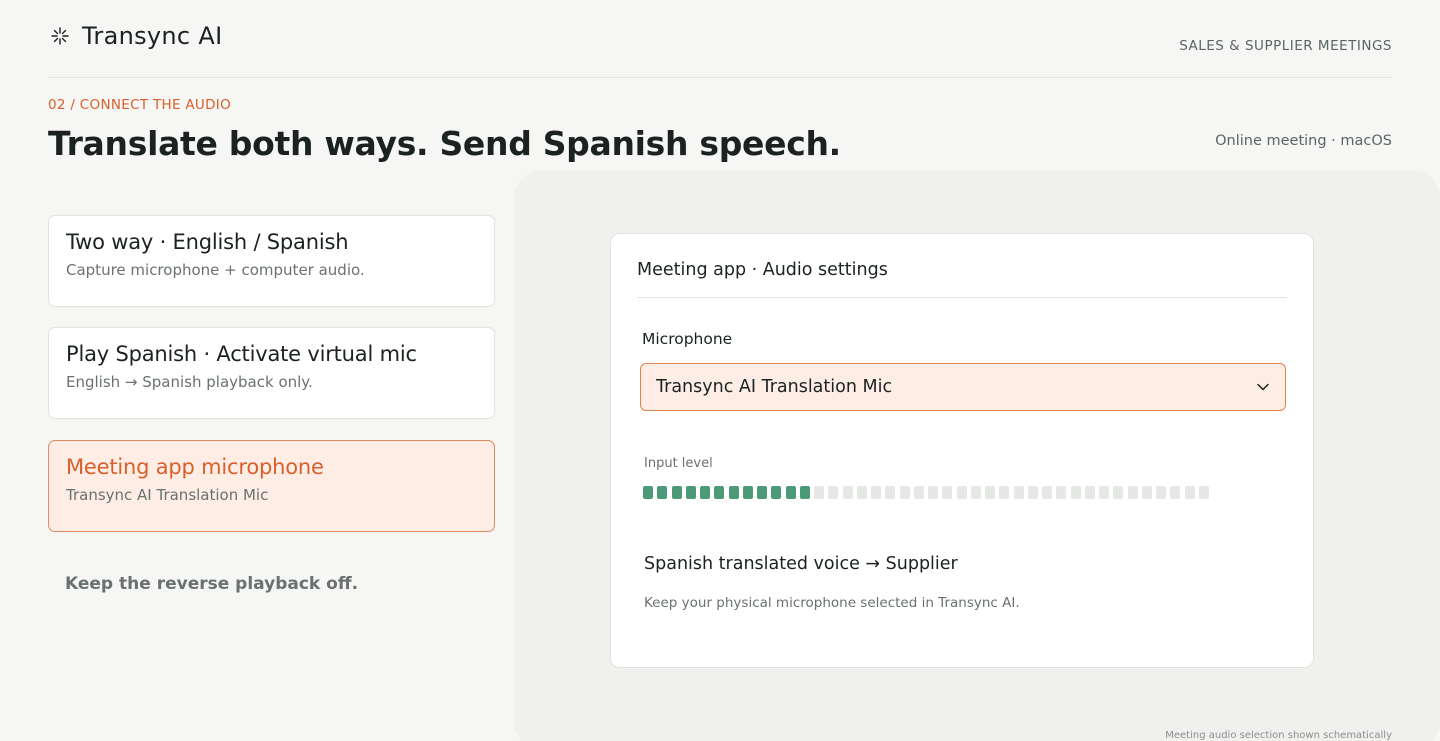 Image resolution: width=1440 pixels, height=741 pixels. What do you see at coordinates (212, 584) in the screenshot?
I see `reverse-playback-note: Keep the reverse playback off.` at bounding box center [212, 584].